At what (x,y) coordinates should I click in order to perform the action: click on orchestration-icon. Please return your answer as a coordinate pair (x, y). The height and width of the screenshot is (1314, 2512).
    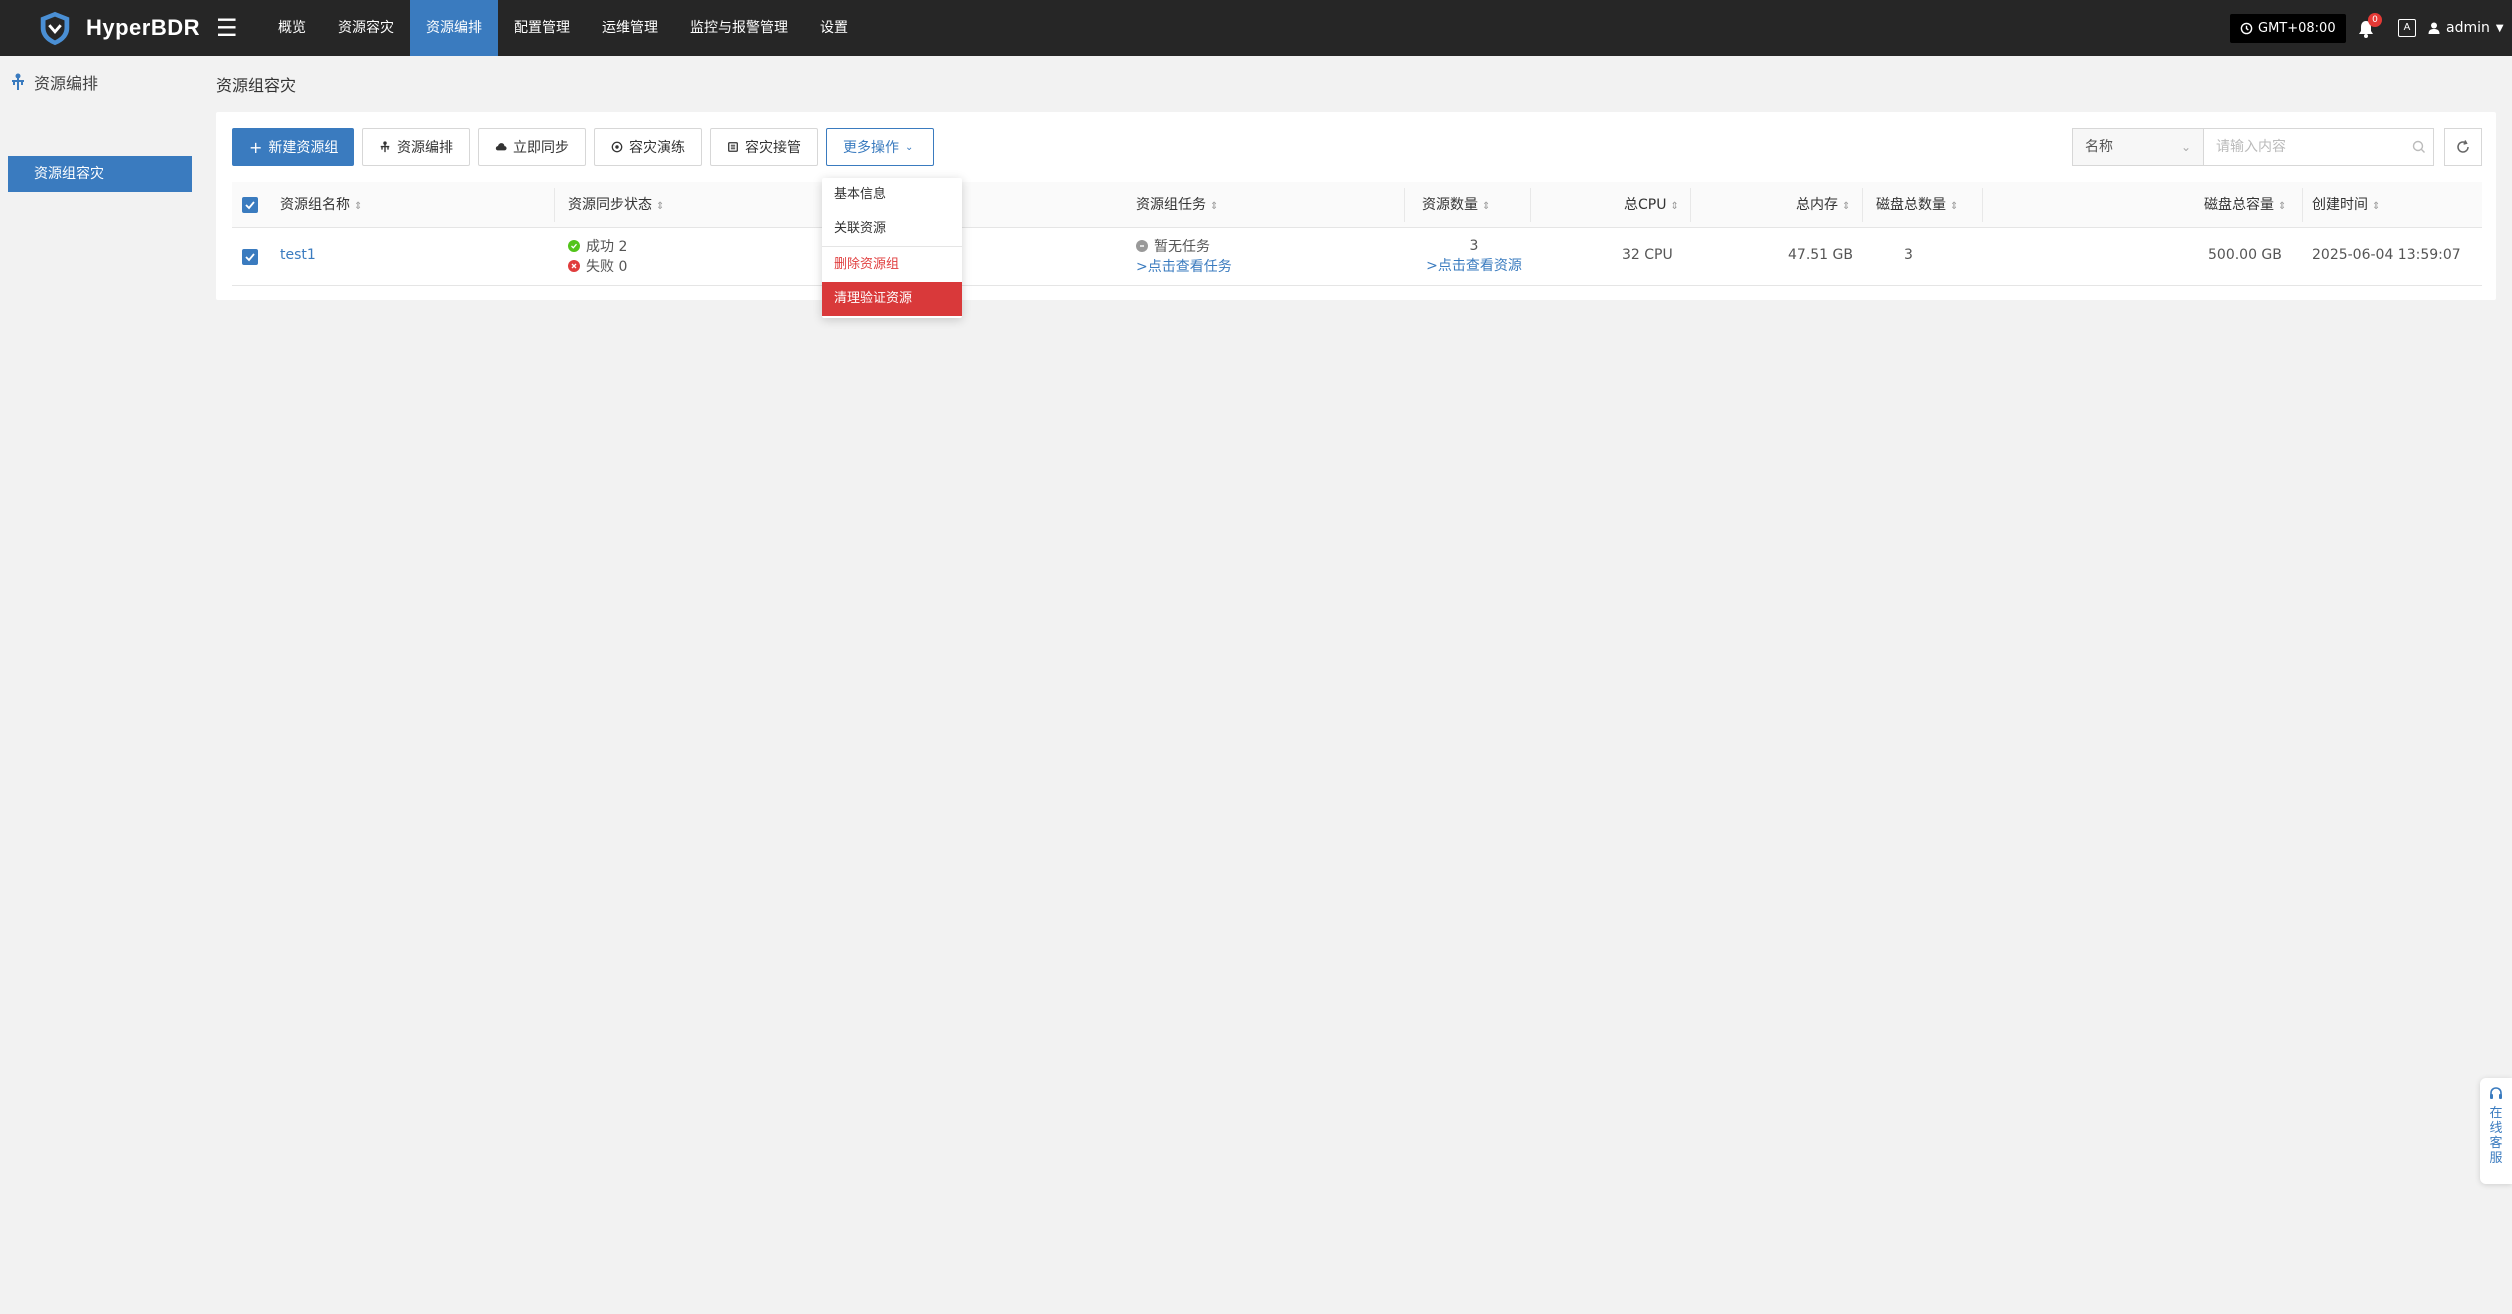
    Looking at the image, I should click on (18, 81).